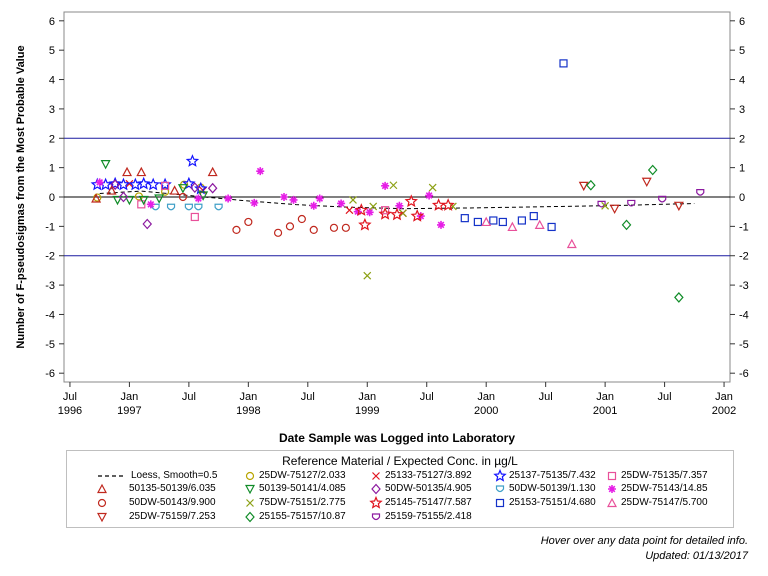  Describe the element at coordinates (724, 411) in the screenshot. I see `x-tick-year-label: 2002` at that location.